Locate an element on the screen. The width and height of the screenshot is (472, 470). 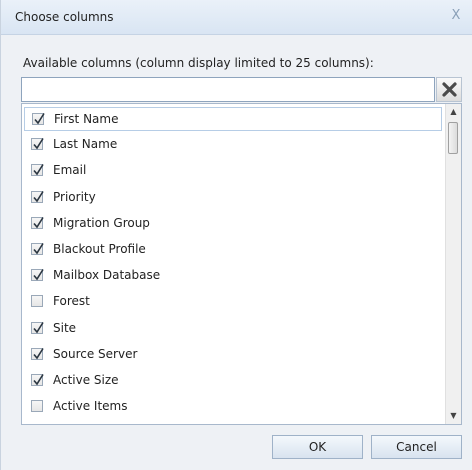
column-list-item: Mailbox Database is located at coordinates (233, 276).